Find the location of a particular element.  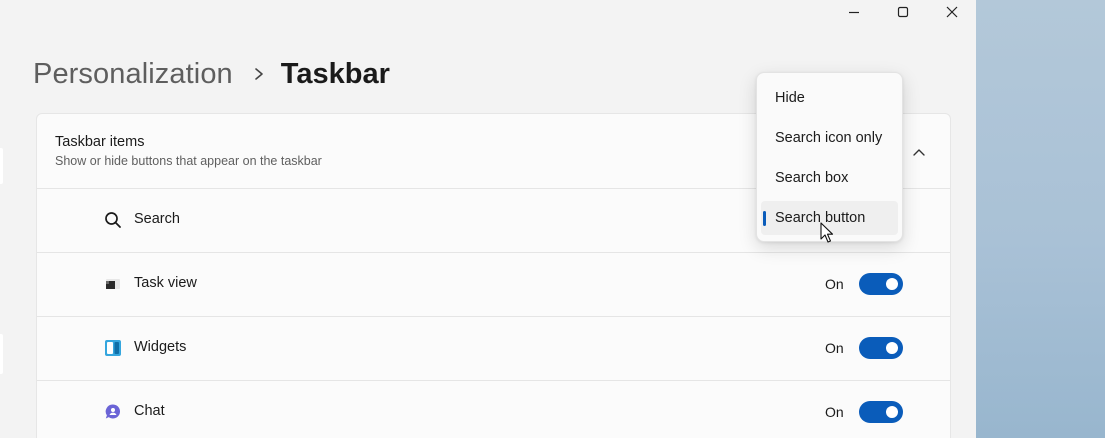

task-view-icon is located at coordinates (113, 284).